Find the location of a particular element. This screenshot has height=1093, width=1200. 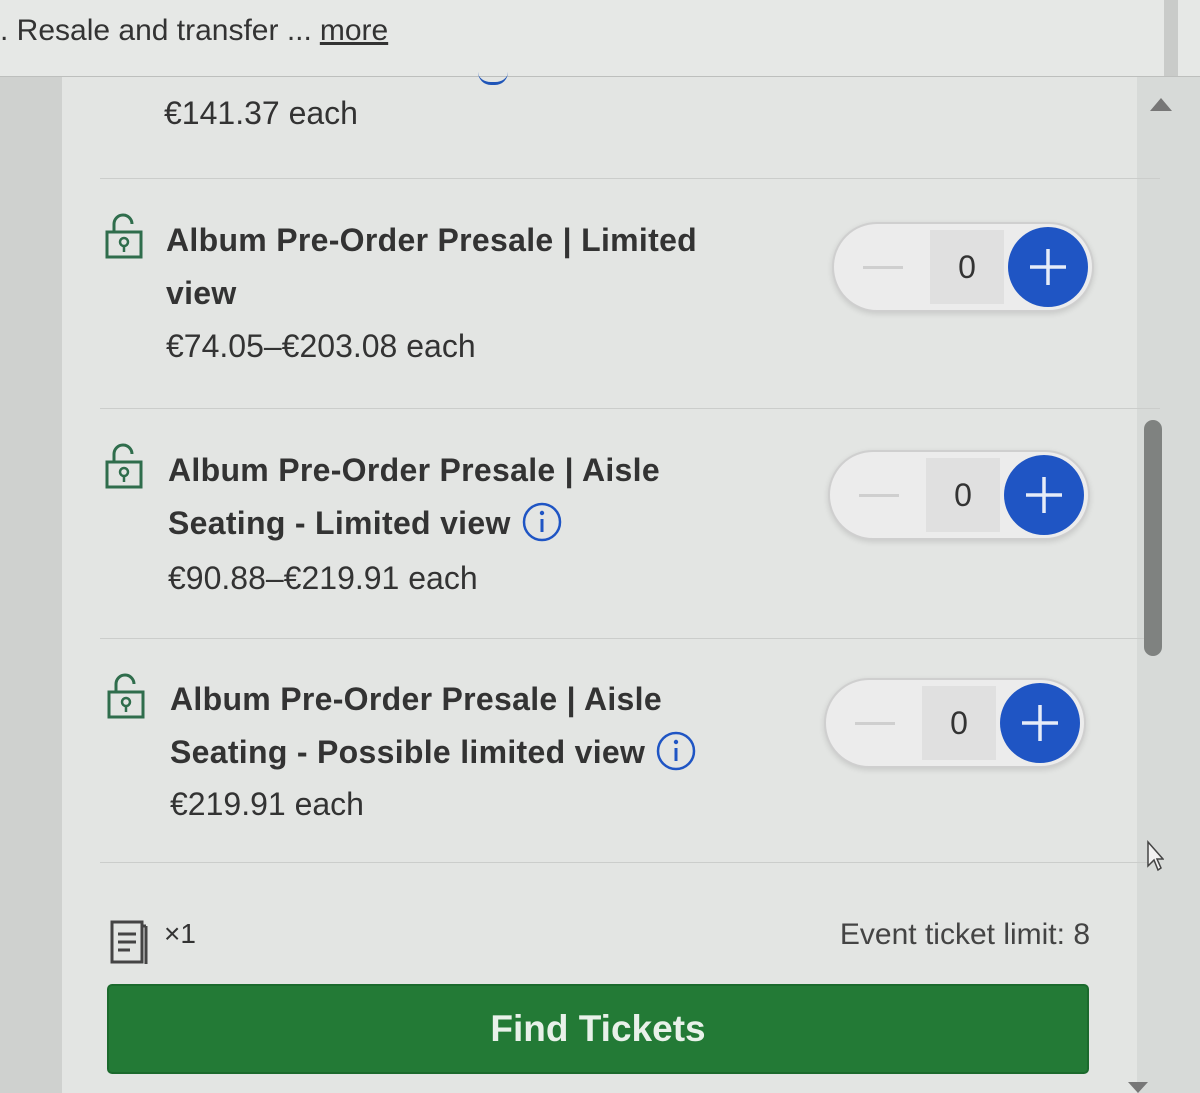

ticket-title: Album Pre-Order Presale | Limited view is located at coordinates (431, 267).